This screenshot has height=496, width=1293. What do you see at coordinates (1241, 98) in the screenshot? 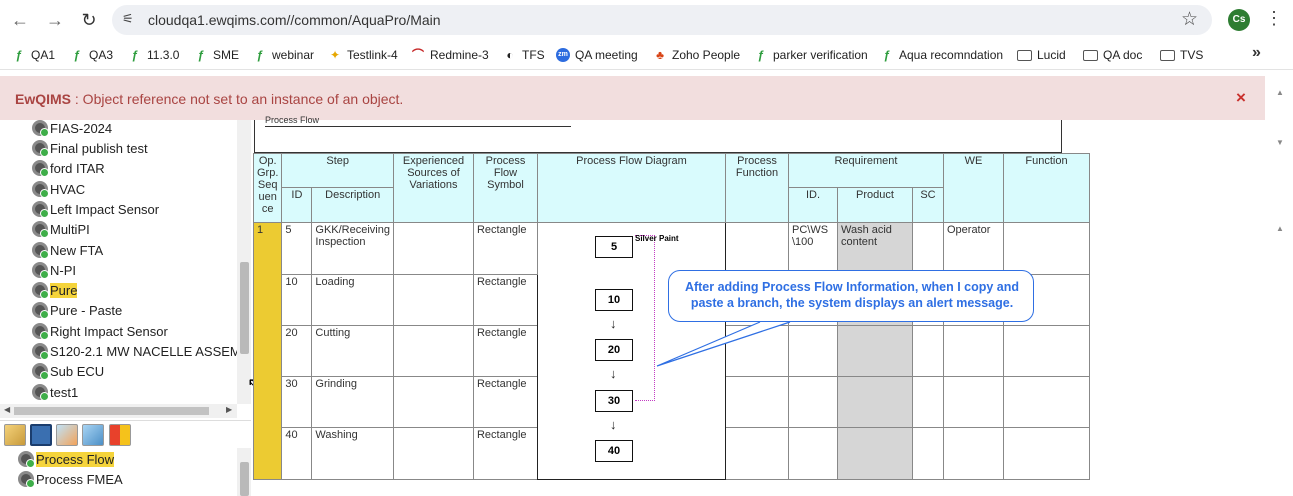
I see `close-icon: ×` at bounding box center [1241, 98].